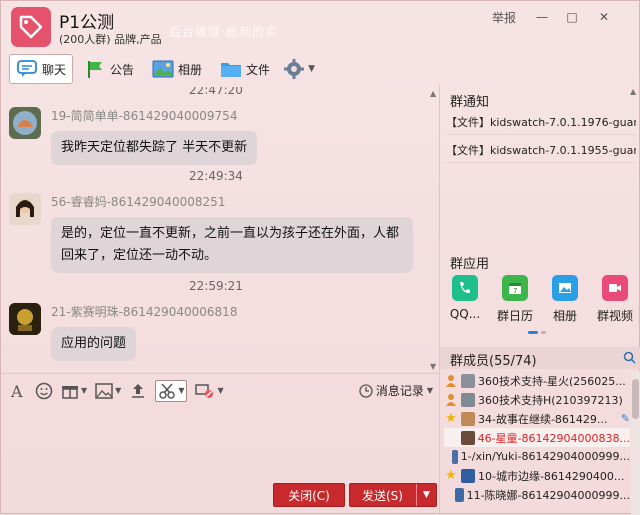 The height and width of the screenshot is (515, 640). Describe the element at coordinates (171, 390) in the screenshot. I see `screenshot-icon: ▼` at that location.